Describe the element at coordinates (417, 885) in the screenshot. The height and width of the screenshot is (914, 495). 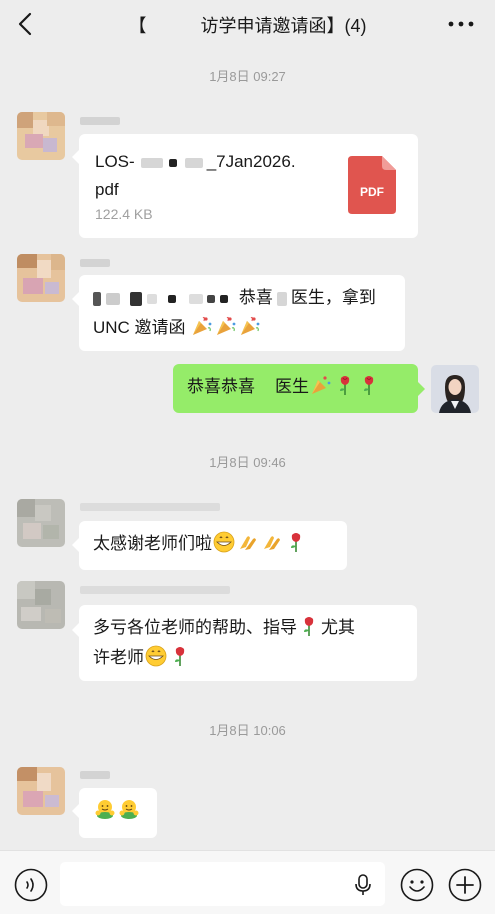
I see `emoji-icon` at that location.